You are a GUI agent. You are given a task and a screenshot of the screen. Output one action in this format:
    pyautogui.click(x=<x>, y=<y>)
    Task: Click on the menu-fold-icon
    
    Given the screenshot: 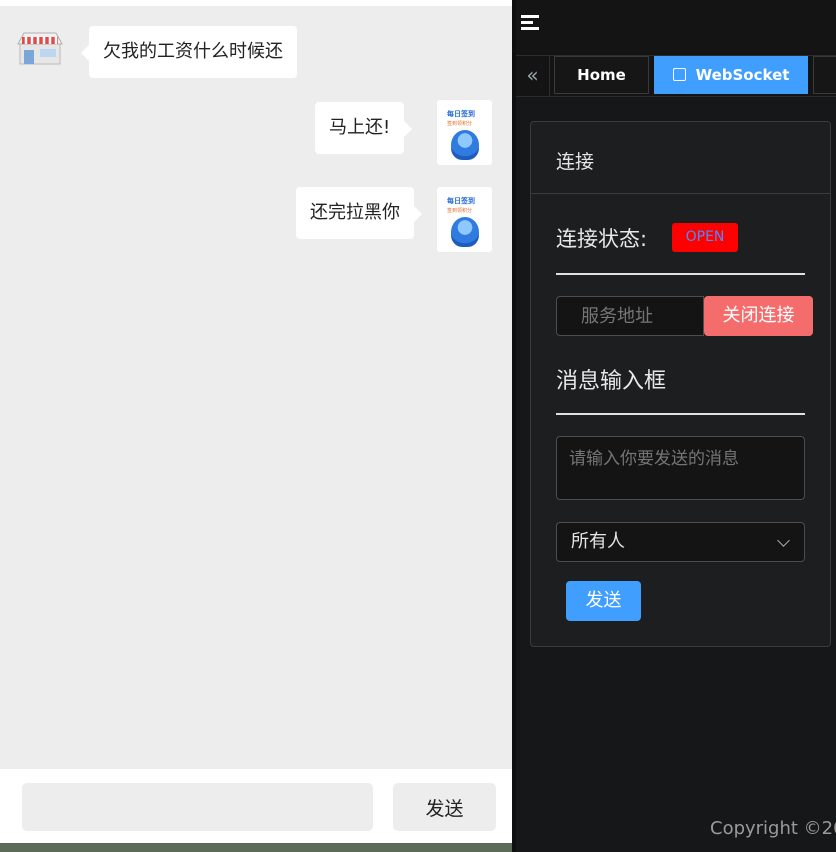 What is the action you would take?
    pyautogui.click(x=530, y=23)
    